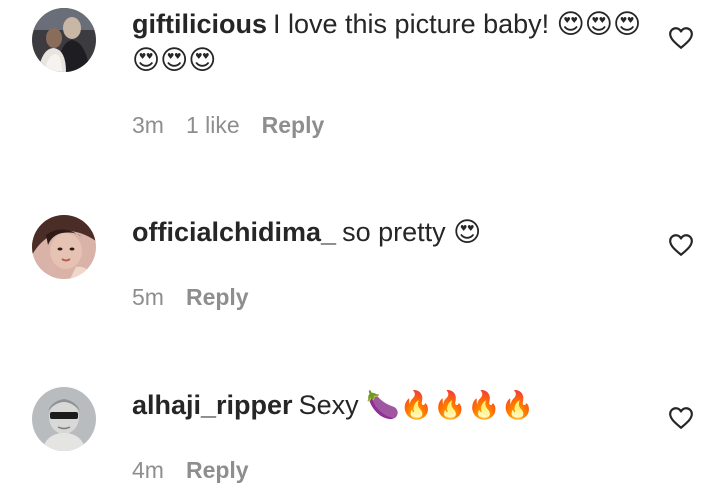 The height and width of the screenshot is (500, 720). I want to click on avatar-photo-woman-icon, so click(64, 247).